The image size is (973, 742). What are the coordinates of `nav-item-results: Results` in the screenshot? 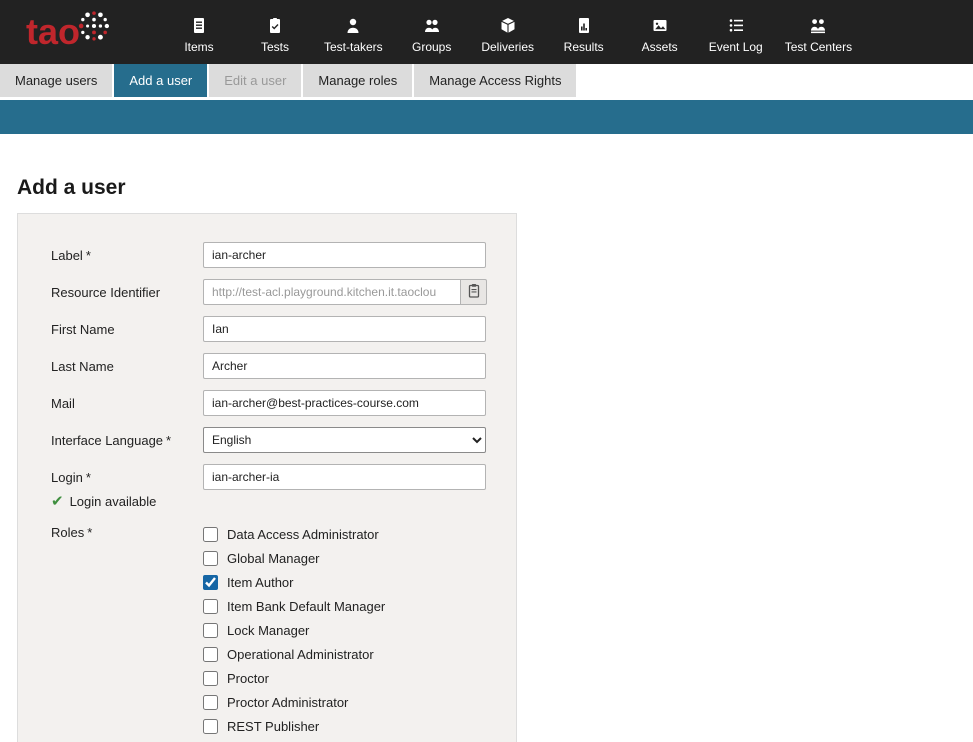 It's located at (584, 32).